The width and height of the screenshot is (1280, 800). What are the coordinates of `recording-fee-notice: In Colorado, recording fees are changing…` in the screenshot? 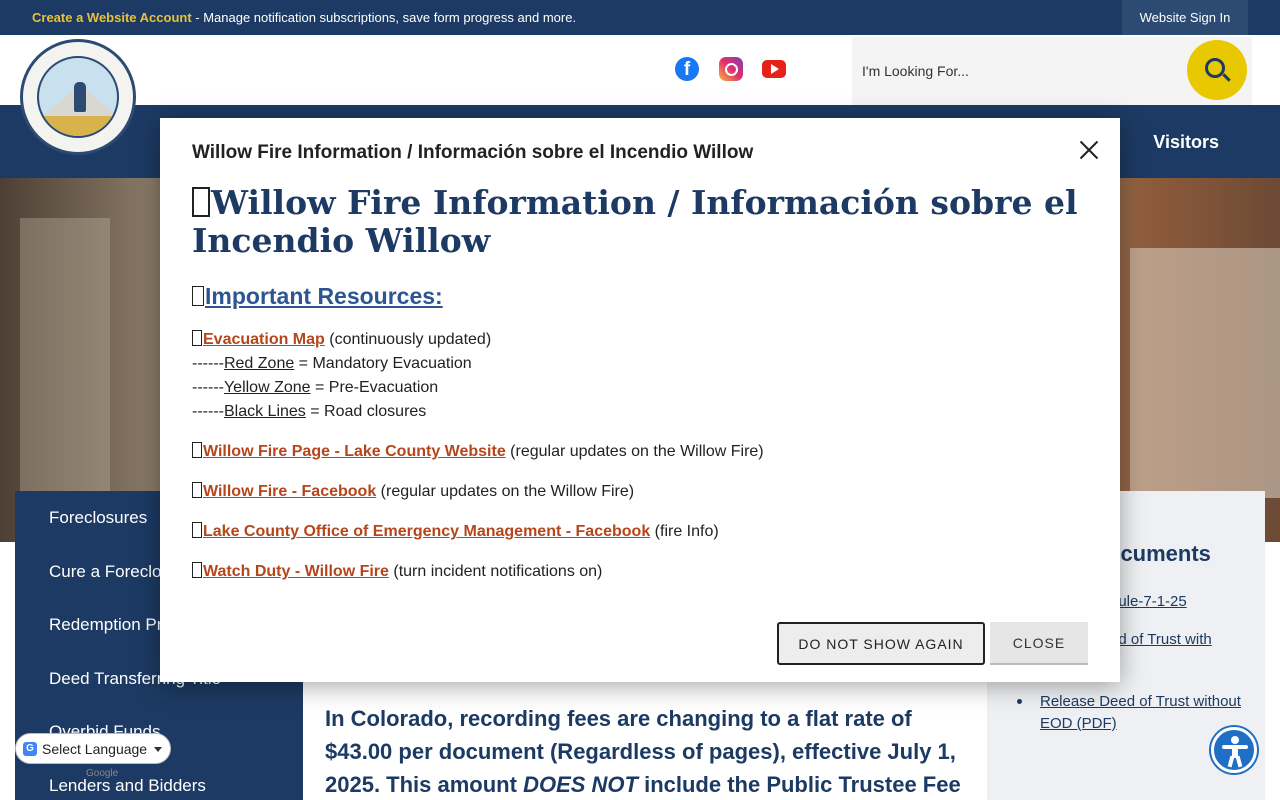 It's located at (643, 751).